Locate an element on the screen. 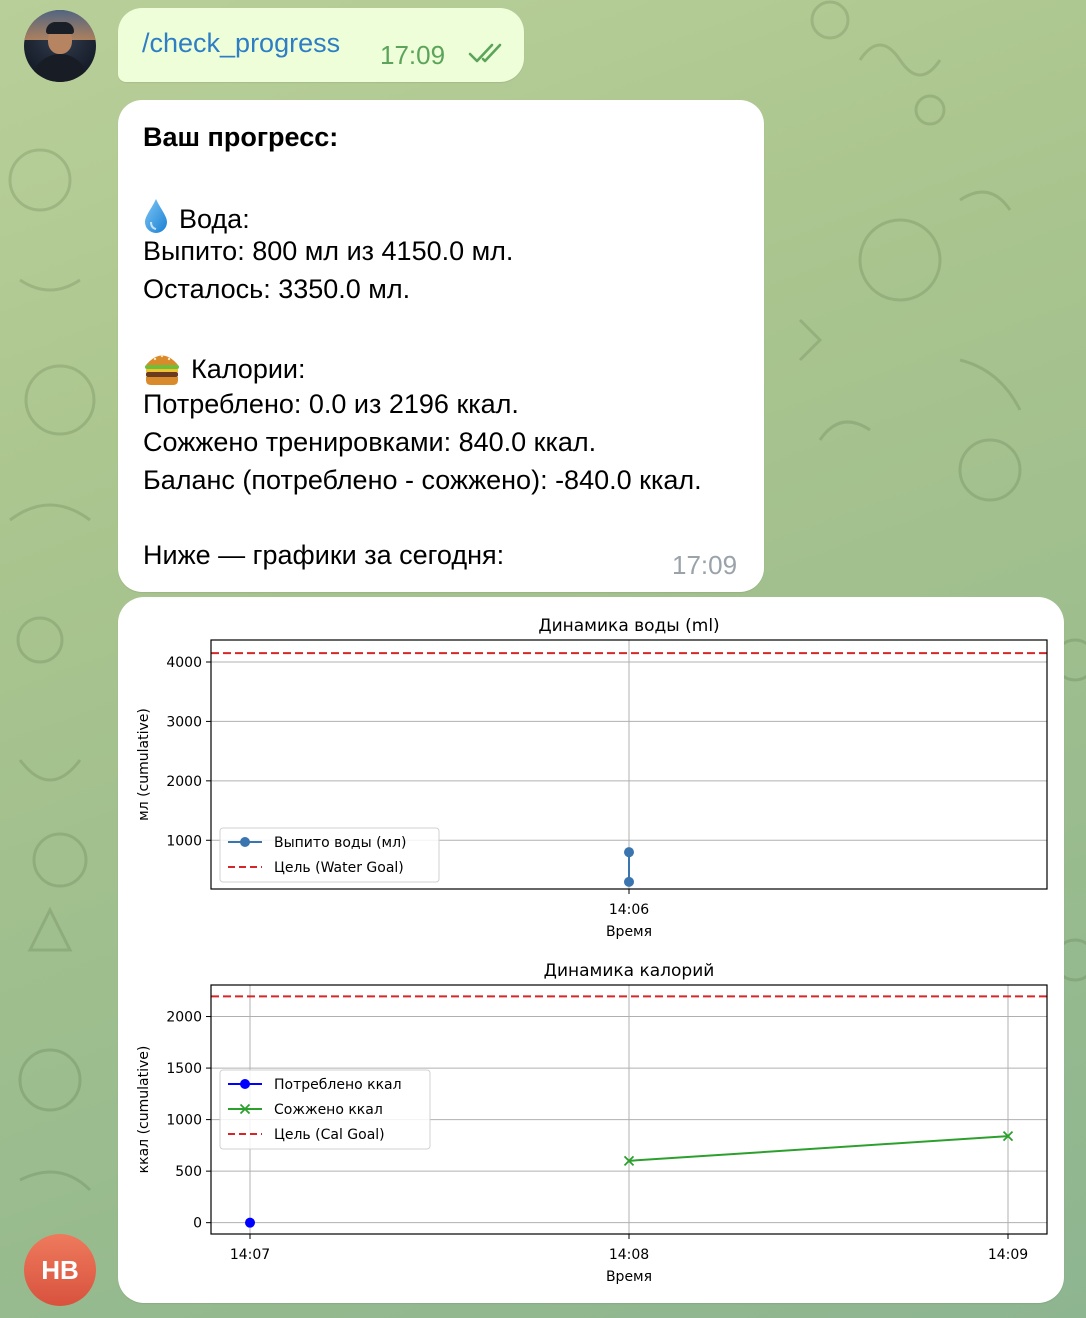 The width and height of the screenshot is (1086, 1318). chart2-data-point is located at coordinates (250, 1222).